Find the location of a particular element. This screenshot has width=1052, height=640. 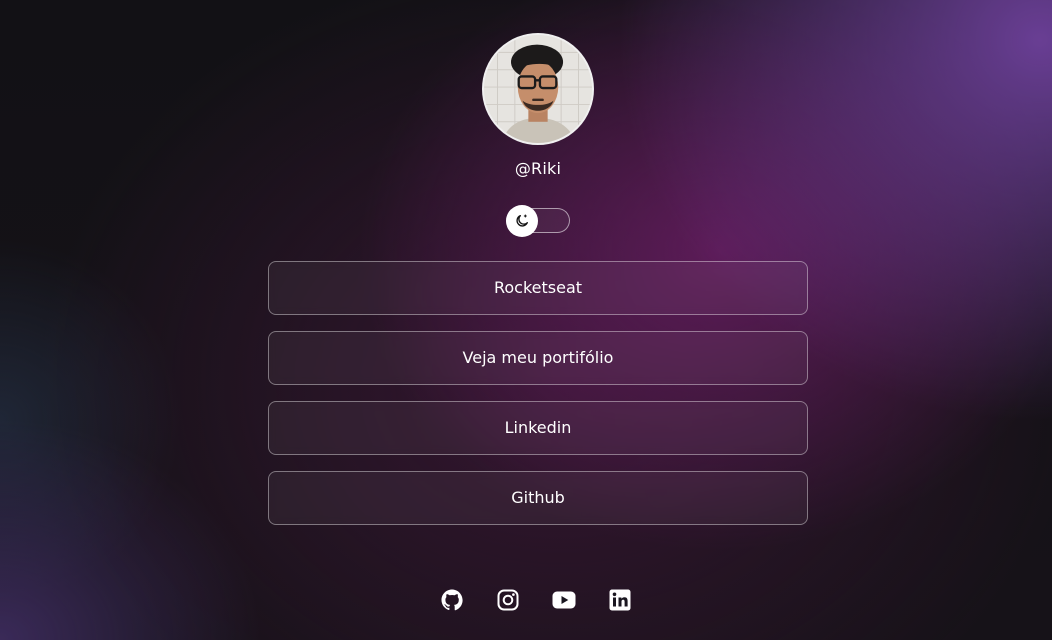

youtube-link is located at coordinates (564, 600).